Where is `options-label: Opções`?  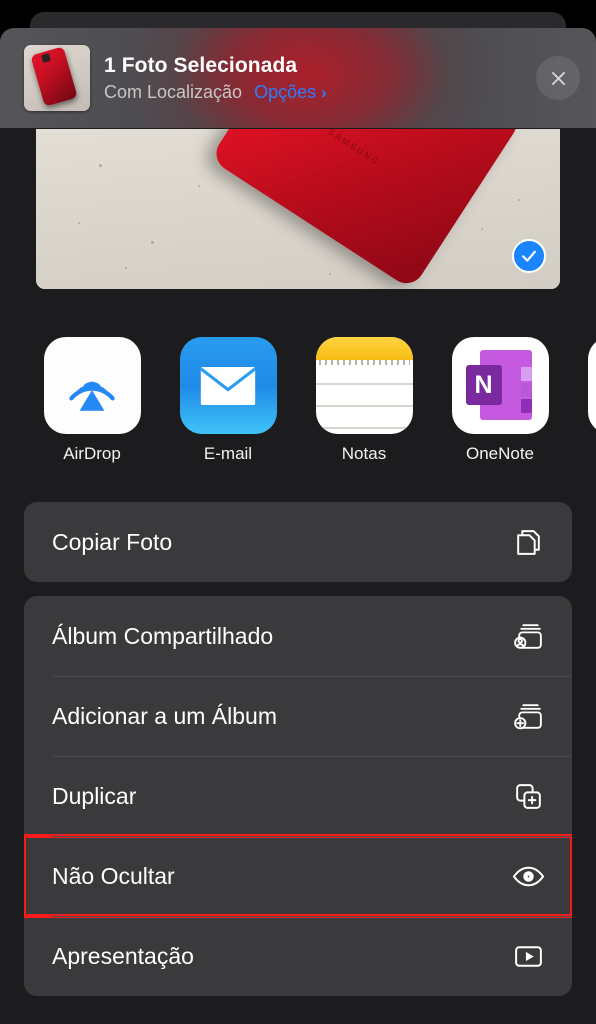 options-label: Opções is located at coordinates (285, 92).